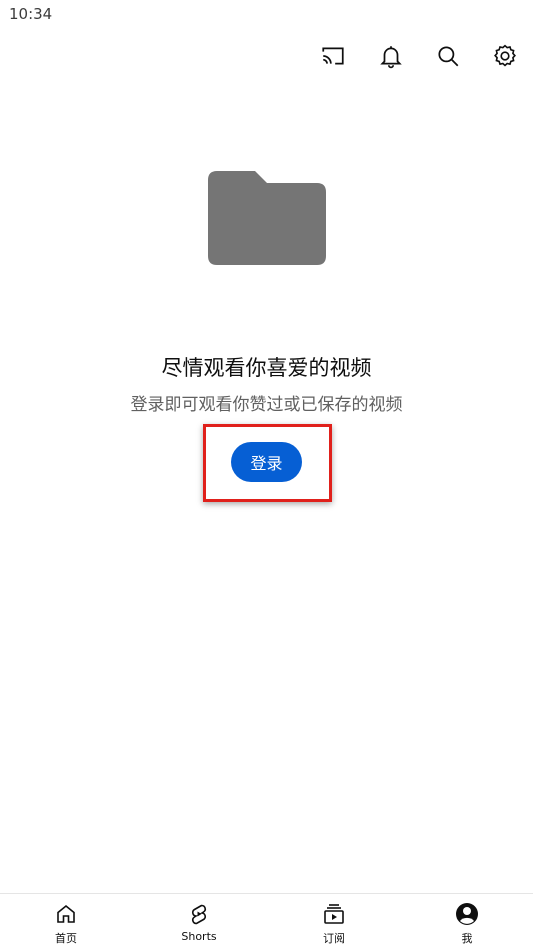 The height and width of the screenshot is (949, 533). I want to click on status-bar: 10:34, so click(266, 15).